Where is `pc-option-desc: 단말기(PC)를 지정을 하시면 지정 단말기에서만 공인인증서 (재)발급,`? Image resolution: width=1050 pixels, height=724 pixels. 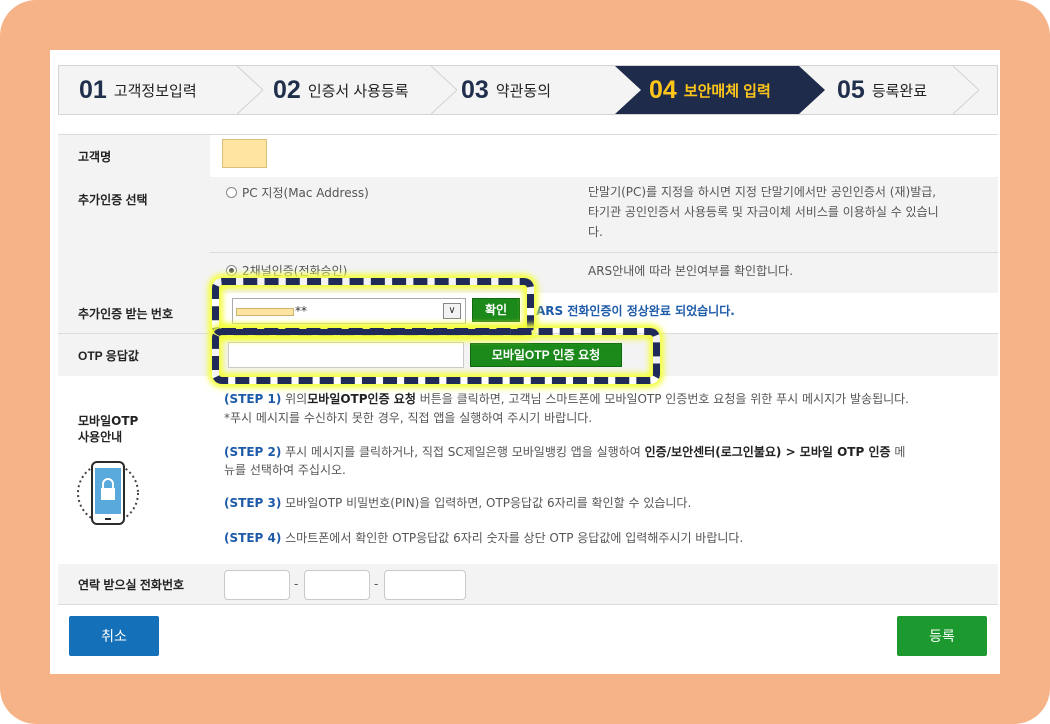
pc-option-desc: 단말기(PC)를 지정을 하시면 지정 단말기에서만 공인인증서 (재)발급, is located at coordinates (762, 192).